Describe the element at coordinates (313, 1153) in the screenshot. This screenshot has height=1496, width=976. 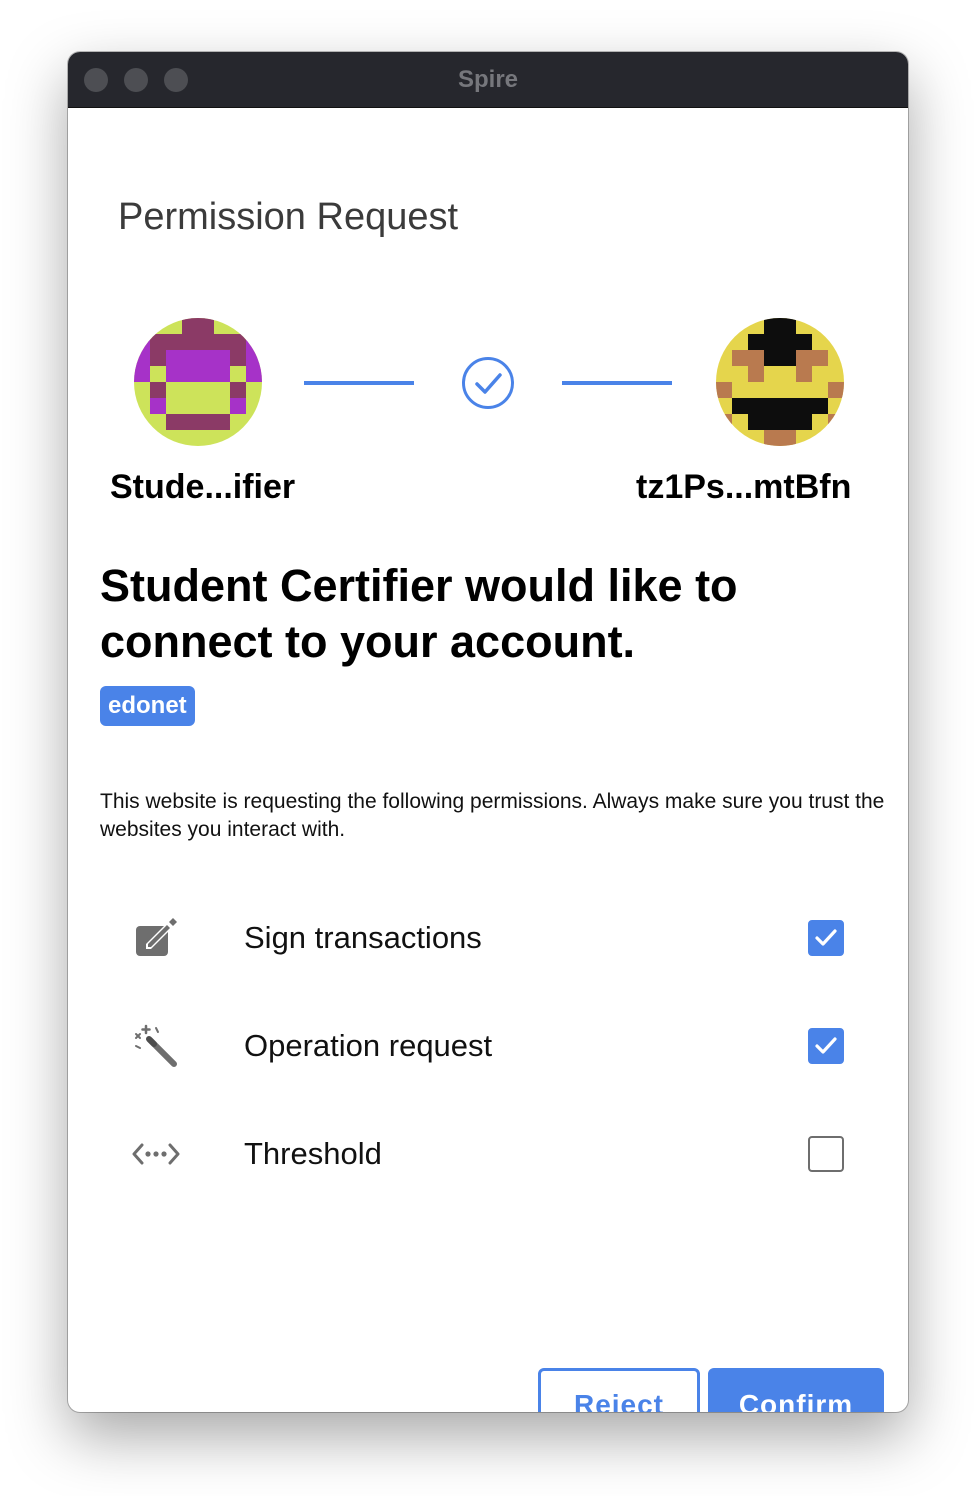
I see `permission-label: Threshold` at that location.